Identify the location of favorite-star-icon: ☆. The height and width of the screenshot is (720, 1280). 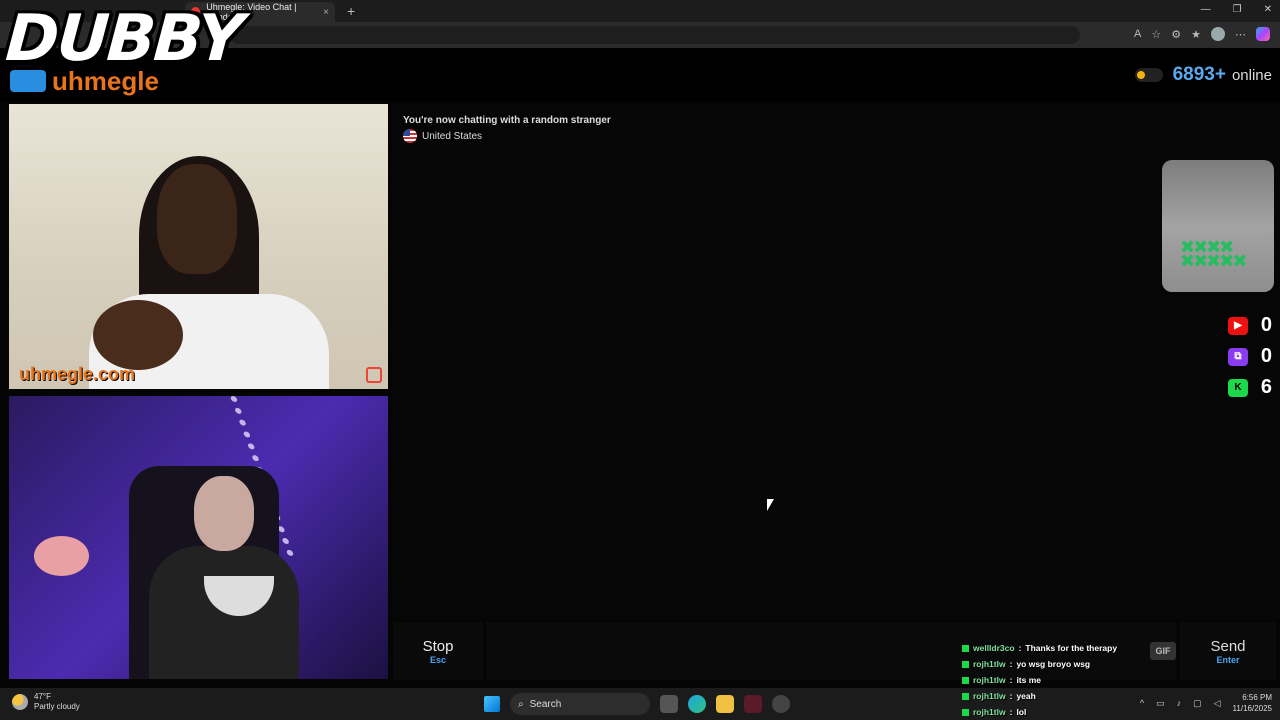
(1156, 34).